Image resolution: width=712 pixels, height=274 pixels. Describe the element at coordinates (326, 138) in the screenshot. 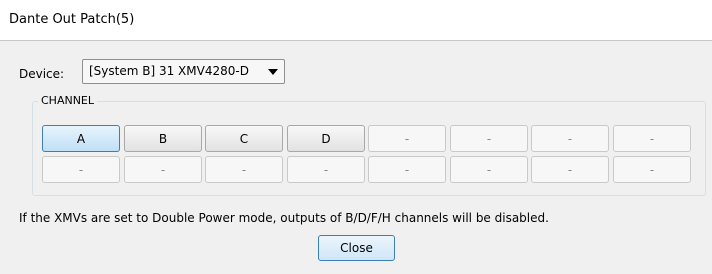

I see `channel-button-d: D` at that location.